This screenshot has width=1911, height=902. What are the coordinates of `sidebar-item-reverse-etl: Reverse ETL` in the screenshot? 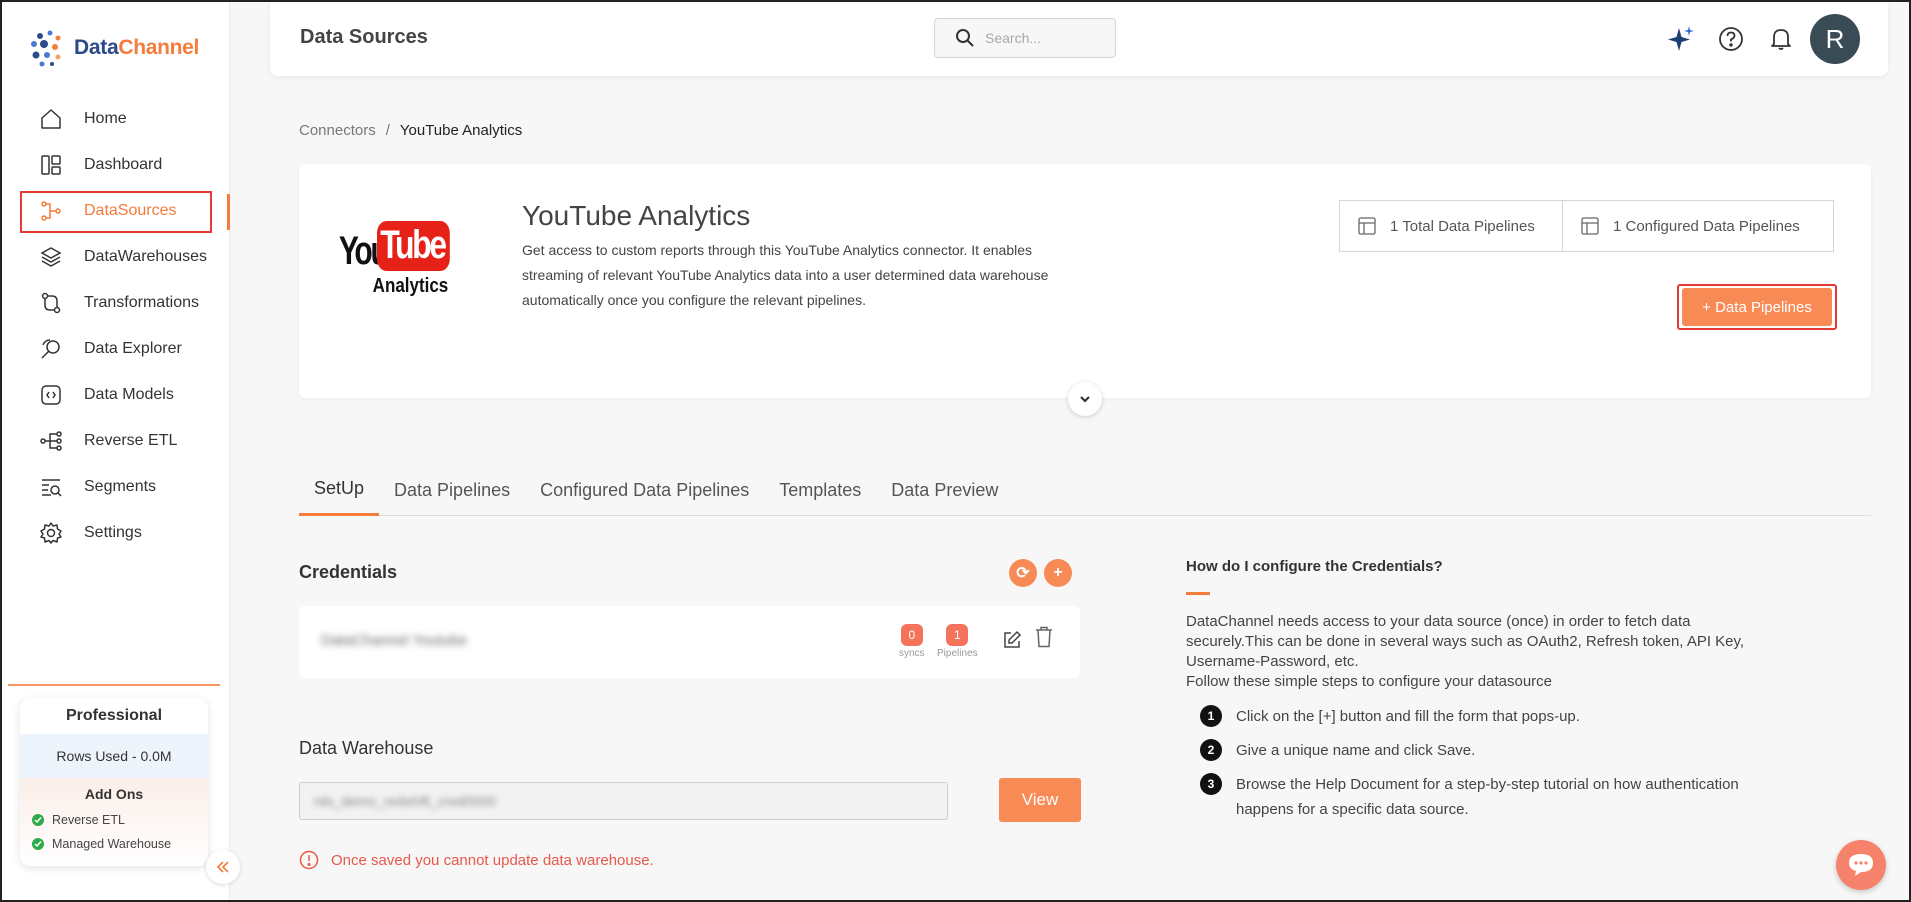 It's located at (116, 441).